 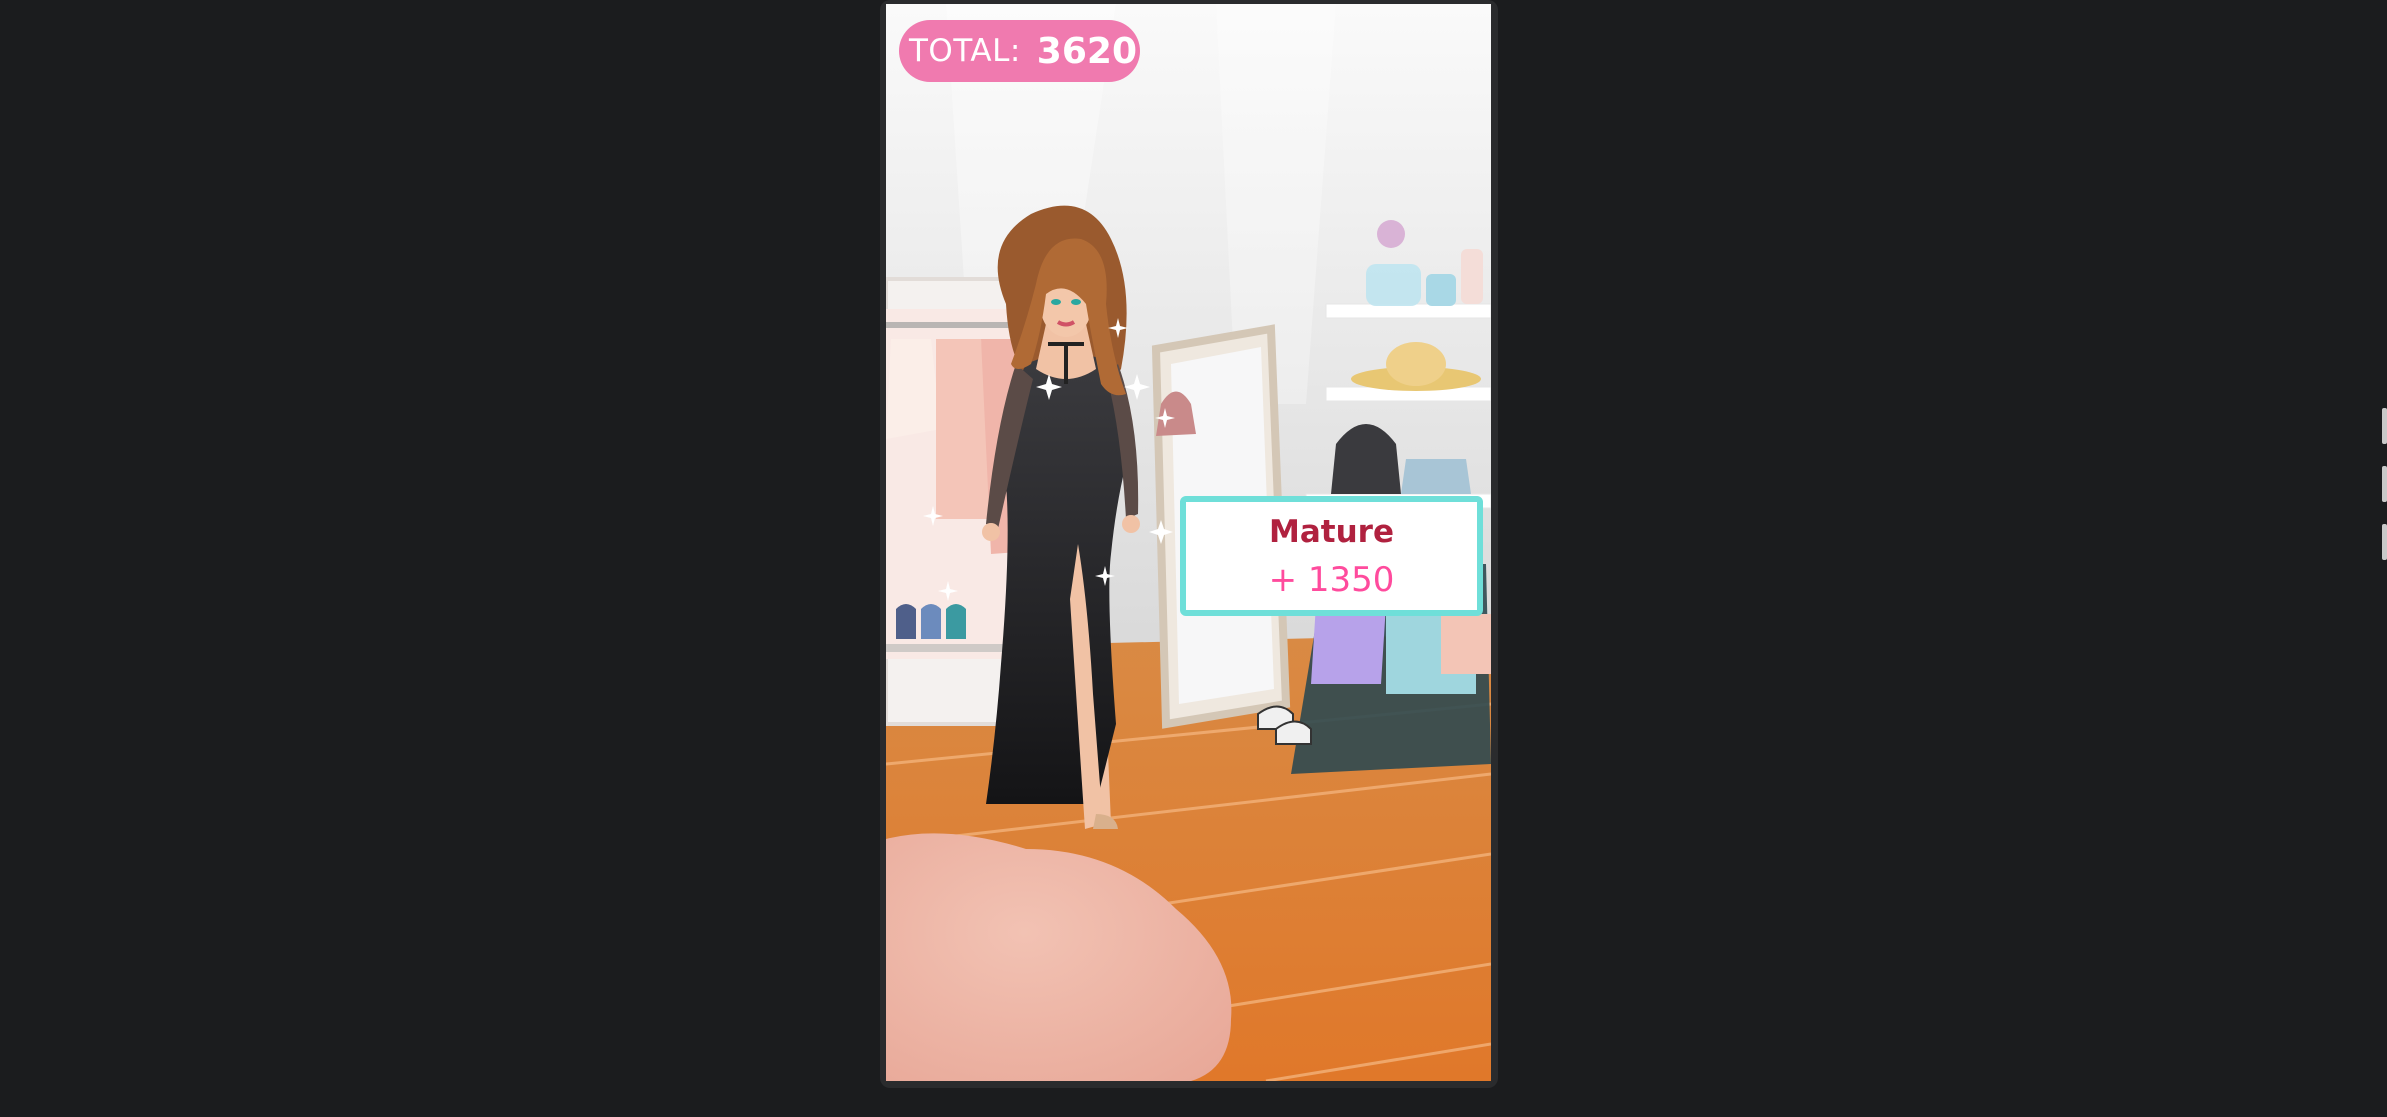 What do you see at coordinates (1086, 51) in the screenshot?
I see `total-value: 3620` at bounding box center [1086, 51].